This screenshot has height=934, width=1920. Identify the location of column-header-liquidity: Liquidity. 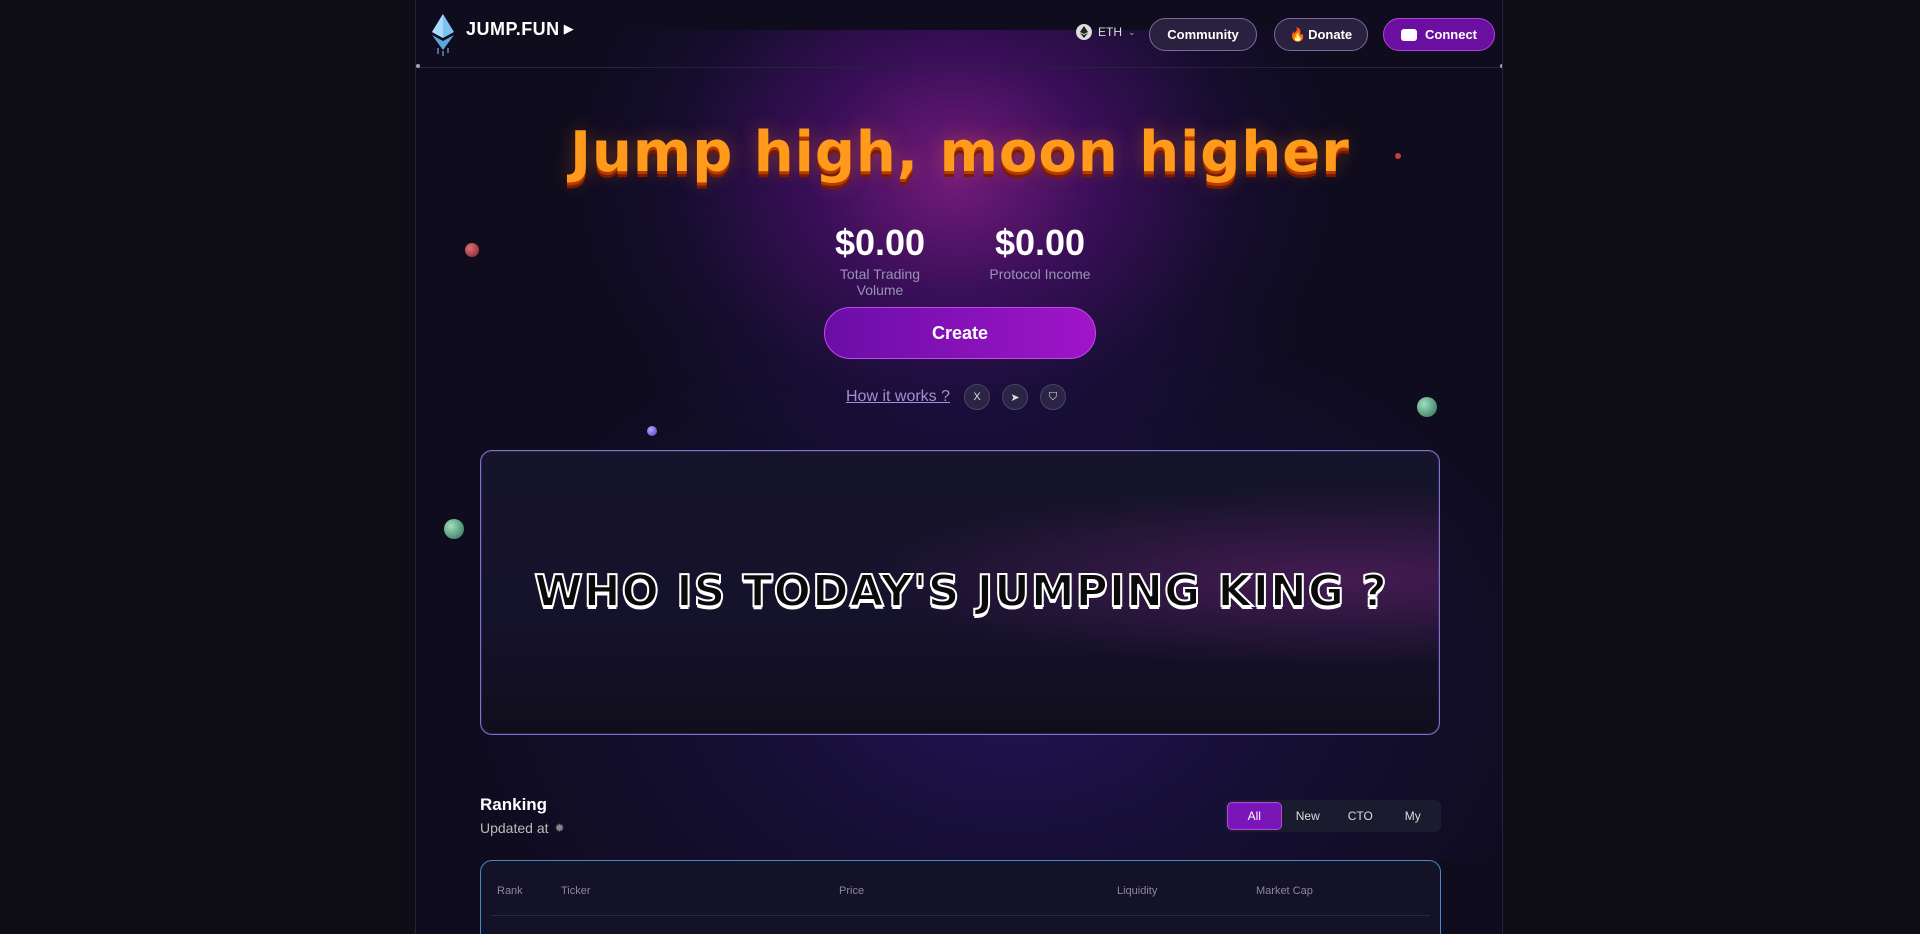
(1137, 891).